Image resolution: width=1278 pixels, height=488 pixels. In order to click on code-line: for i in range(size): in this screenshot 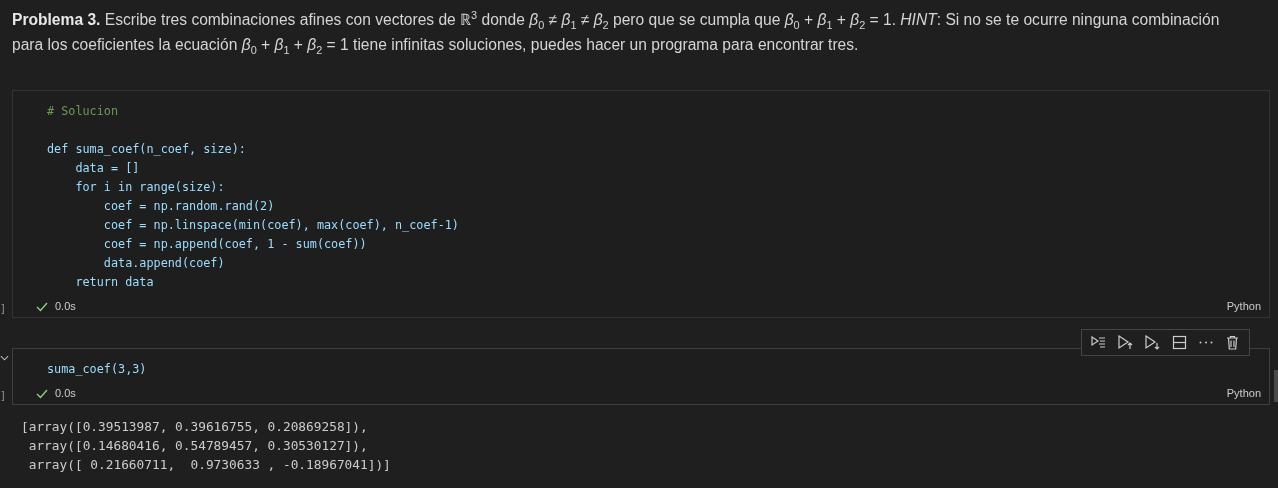, I will do `click(149, 187)`.